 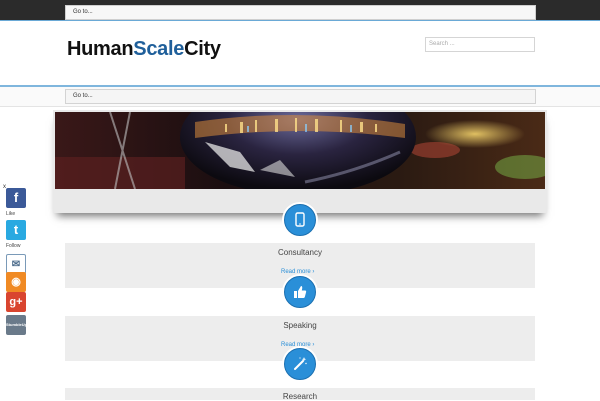 I want to click on like-label: Like, so click(x=10, y=214).